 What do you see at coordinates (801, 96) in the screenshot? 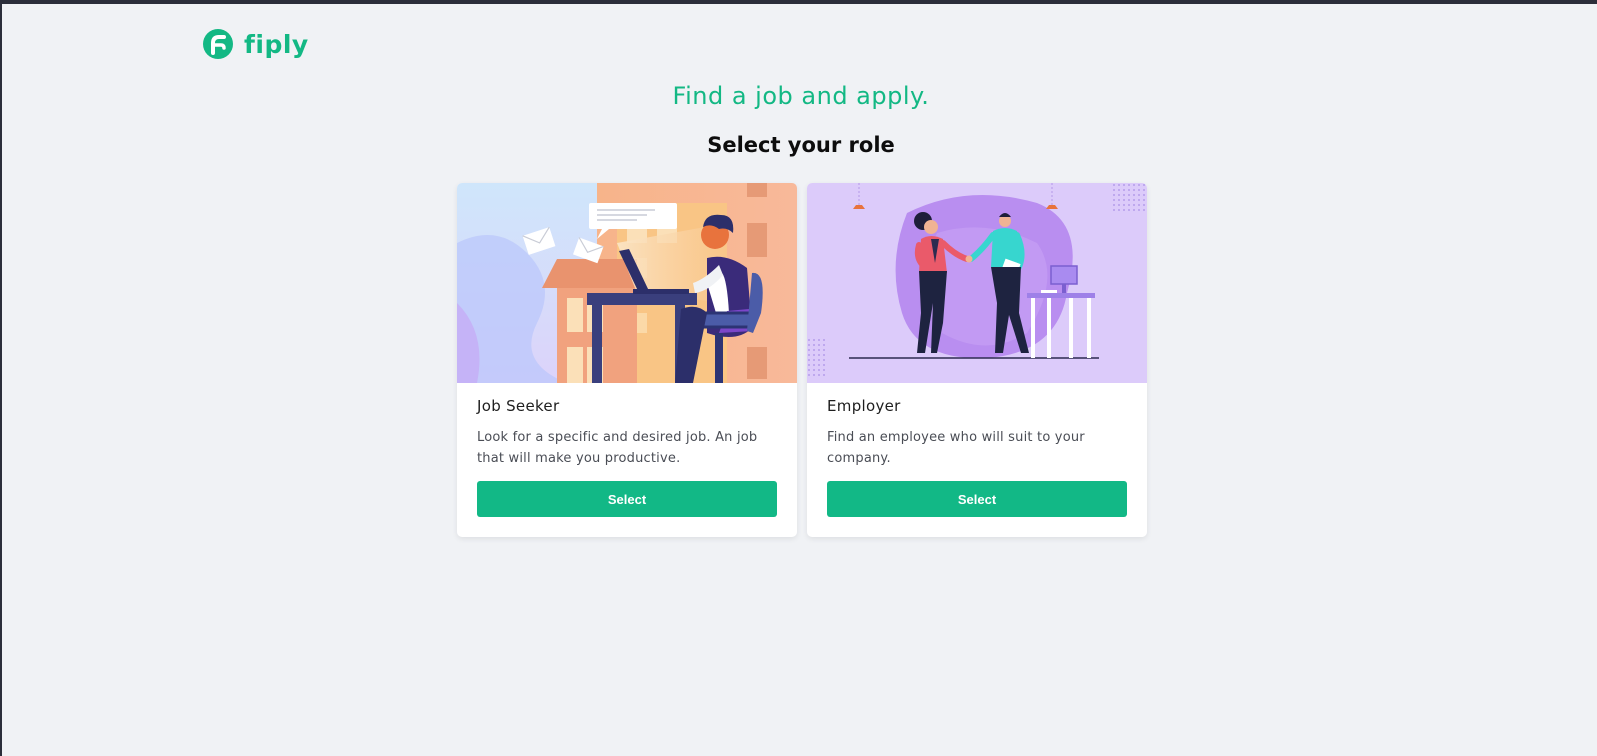
I see `page-headline: Find a job and apply.` at bounding box center [801, 96].